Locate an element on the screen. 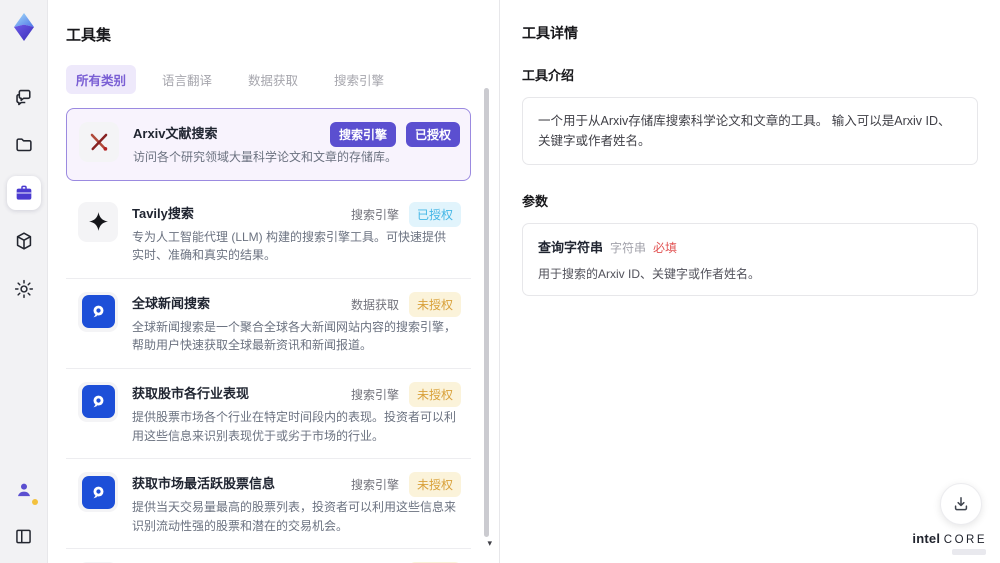  core-wordmark: core is located at coordinates (965, 540).